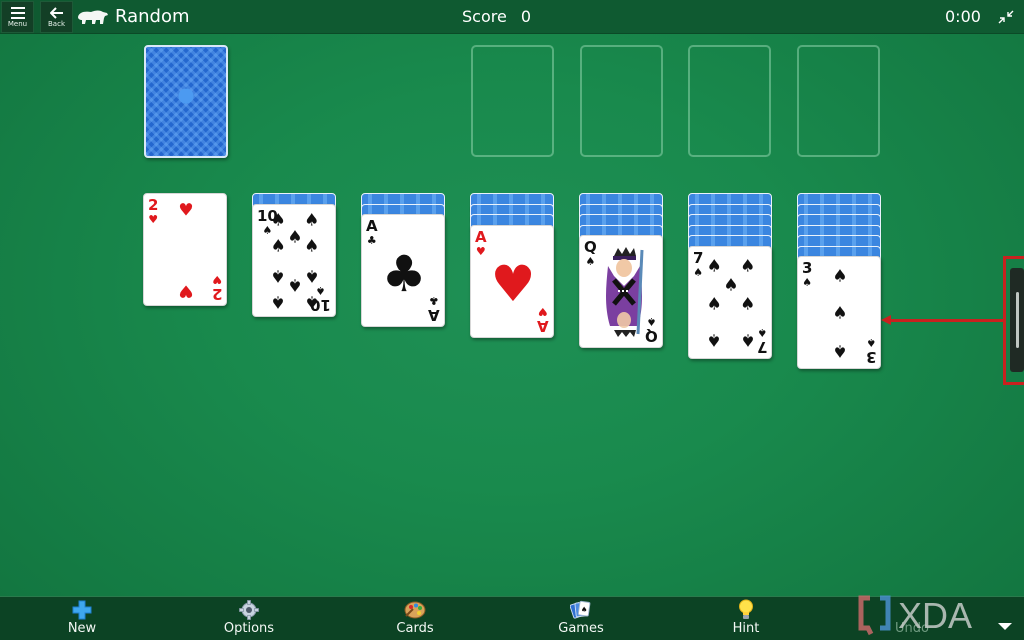 The image size is (1024, 640). What do you see at coordinates (912, 628) in the screenshot?
I see `undo-label: Undo` at bounding box center [912, 628].